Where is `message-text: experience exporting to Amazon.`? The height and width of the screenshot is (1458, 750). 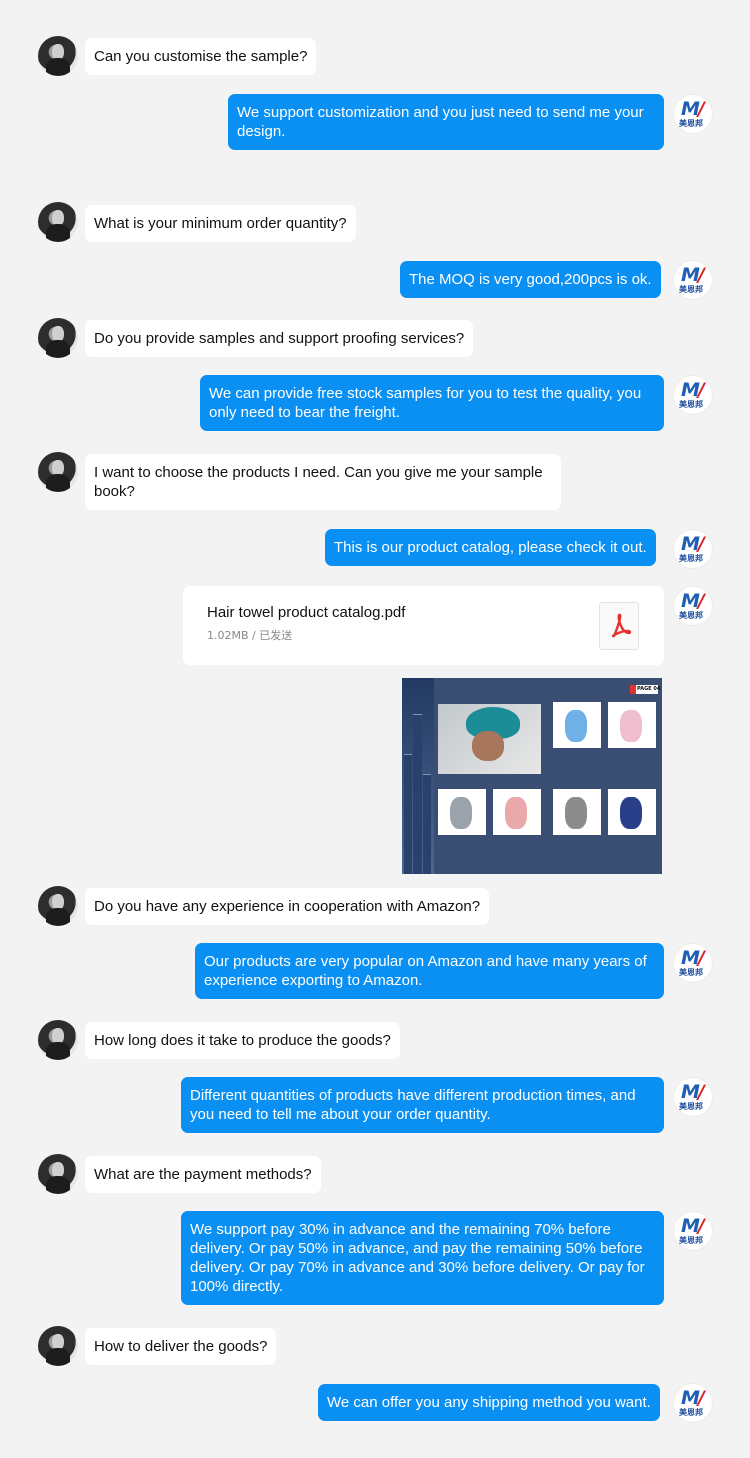
message-text: experience exporting to Amazon. is located at coordinates (313, 980).